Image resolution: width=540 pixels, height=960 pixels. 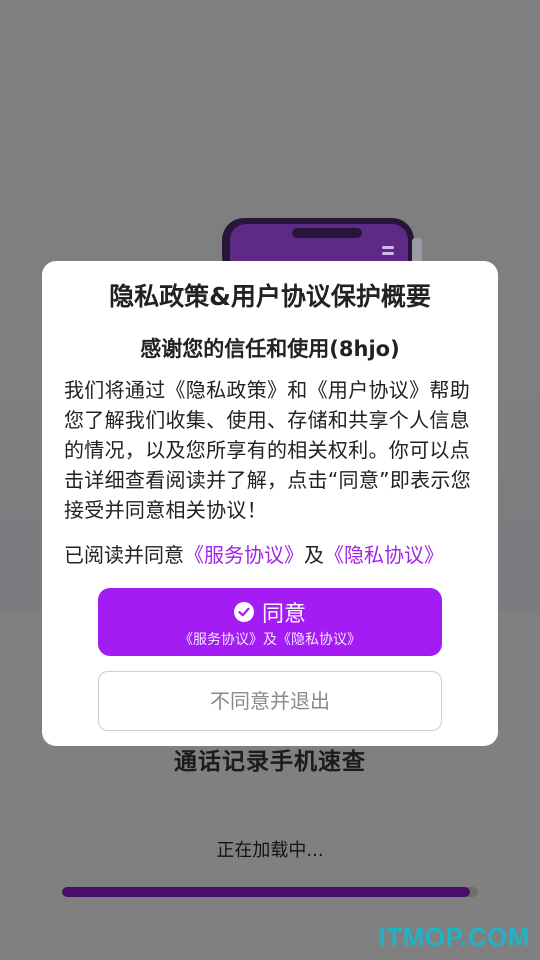 What do you see at coordinates (283, 614) in the screenshot?
I see `agree-button-label: 同意` at bounding box center [283, 614].